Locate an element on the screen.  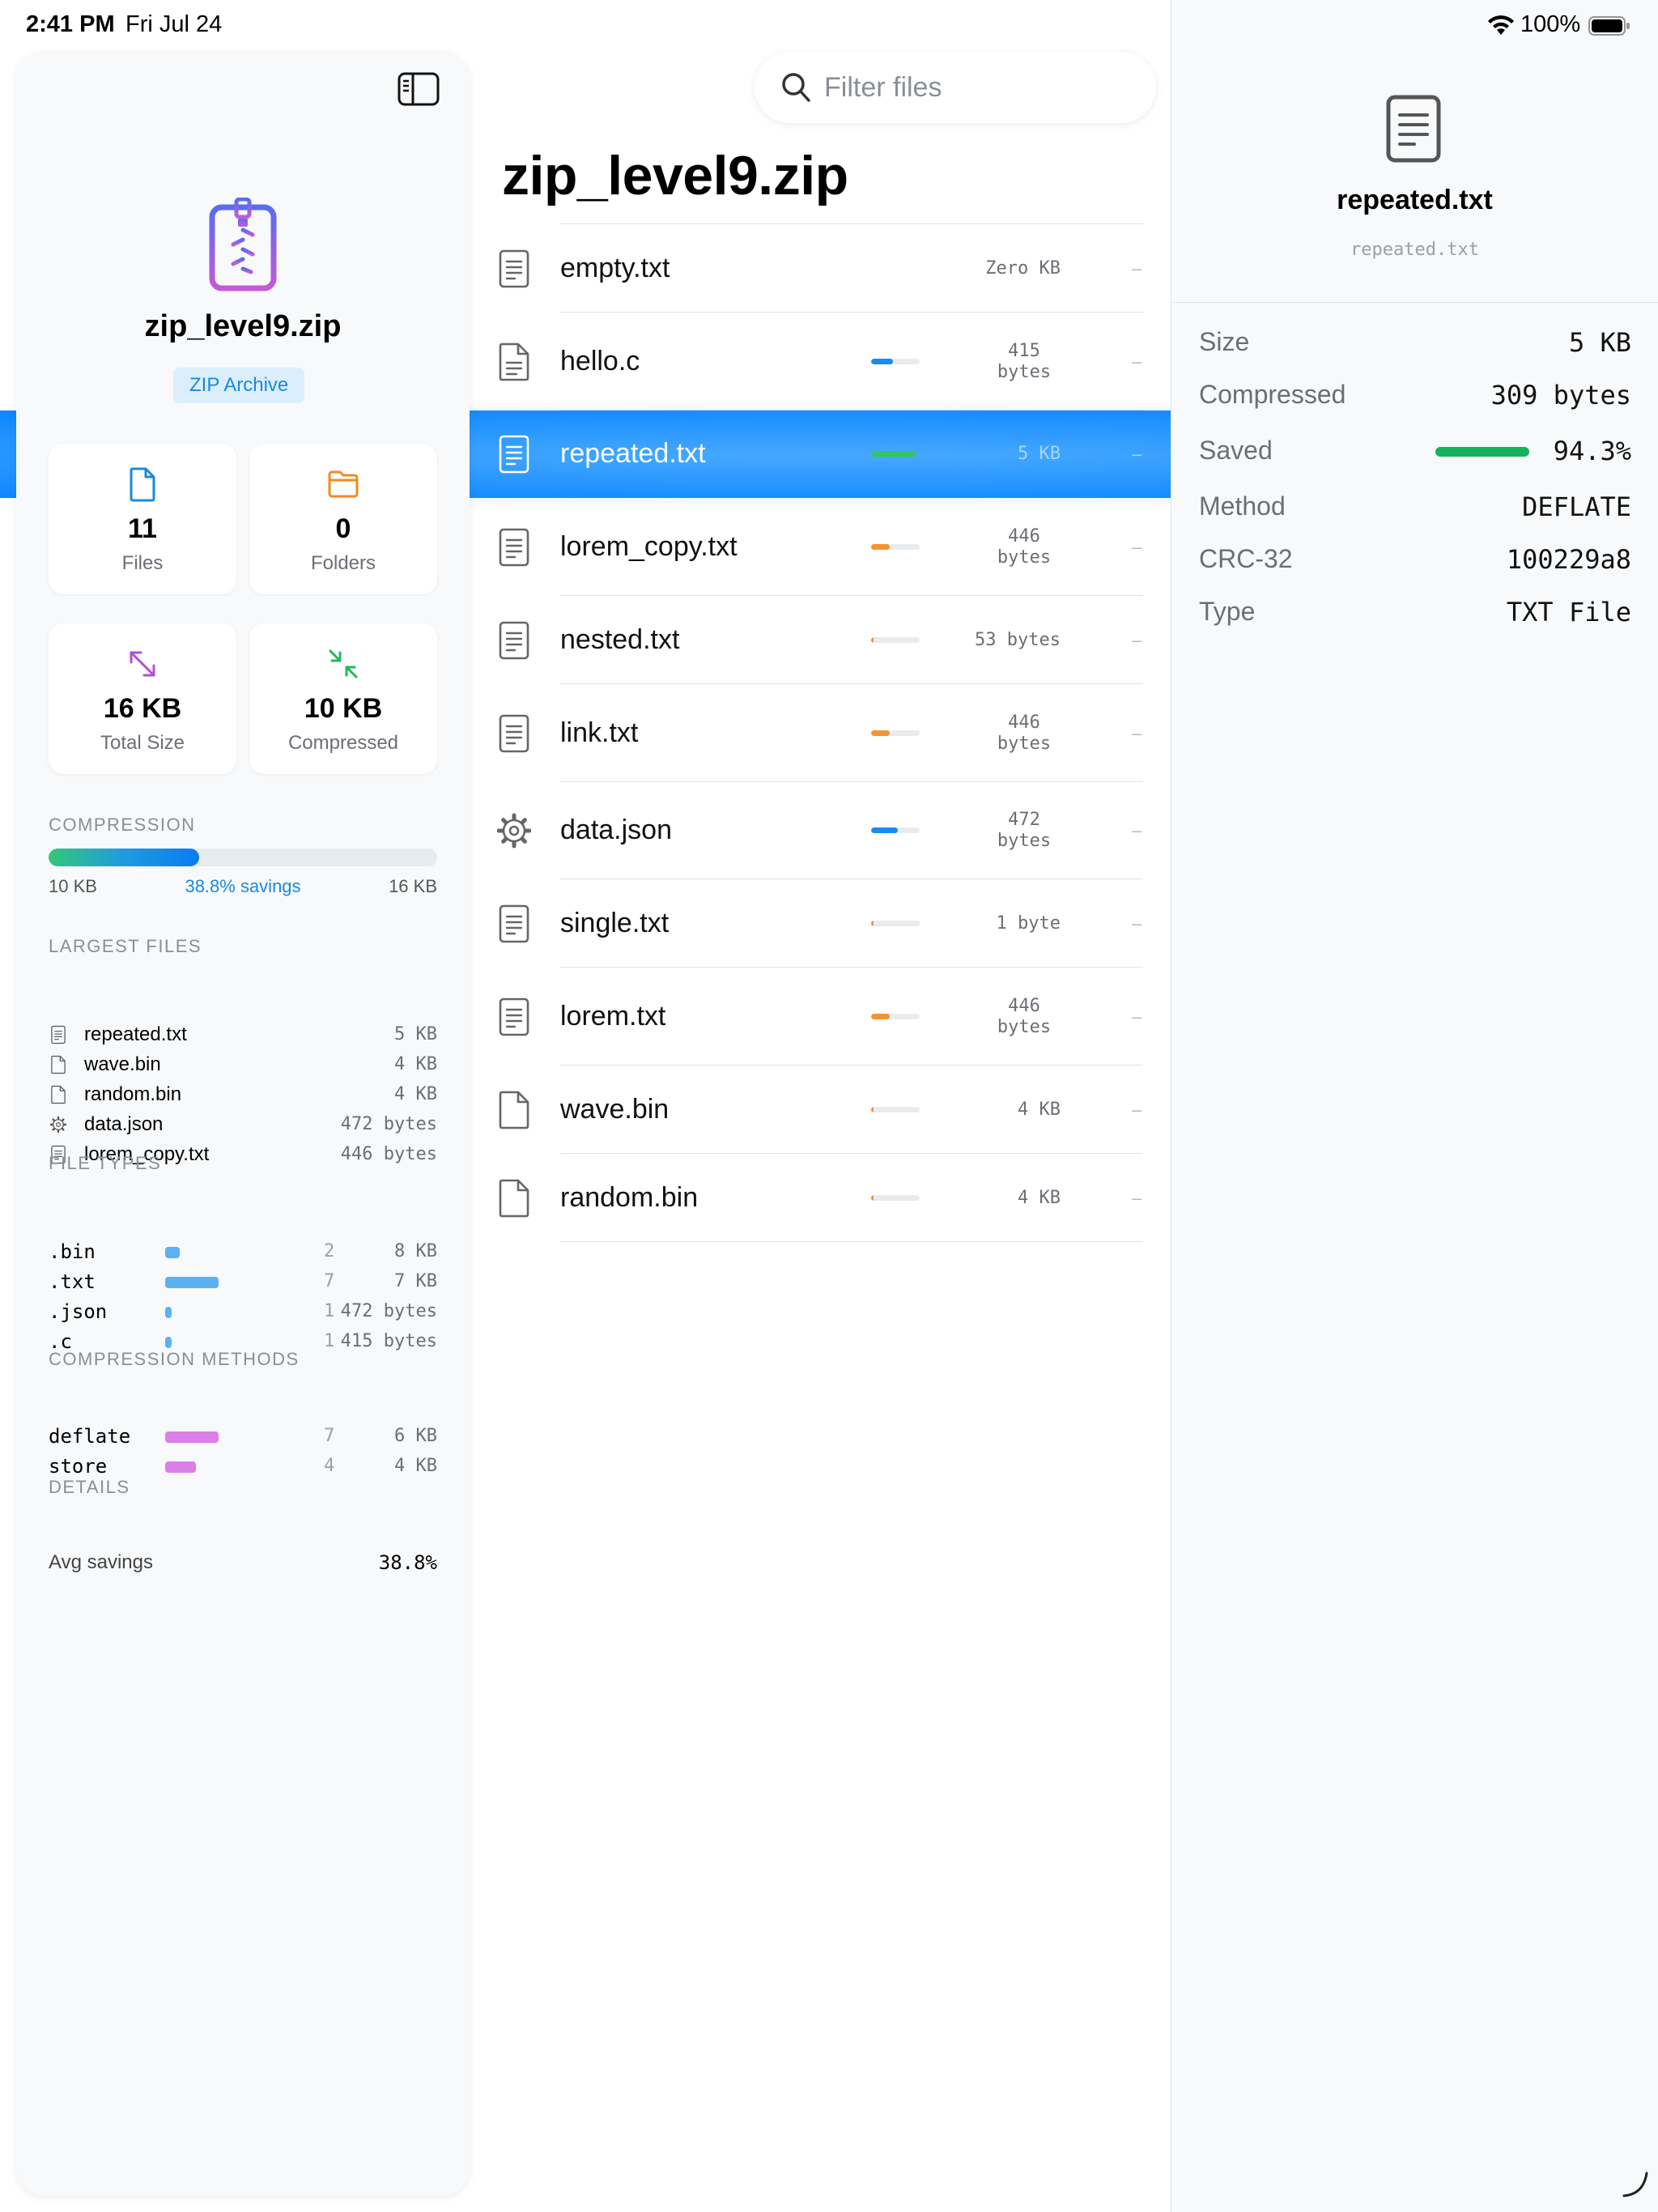
detail-value: DEFLATE is located at coordinates (1576, 506).